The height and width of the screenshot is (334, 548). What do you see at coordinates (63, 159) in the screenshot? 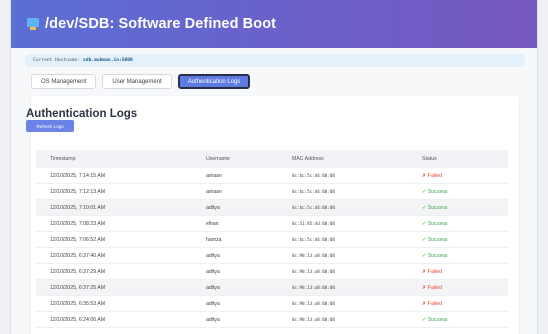
I see `column-header-timestamp: Timestamp` at bounding box center [63, 159].